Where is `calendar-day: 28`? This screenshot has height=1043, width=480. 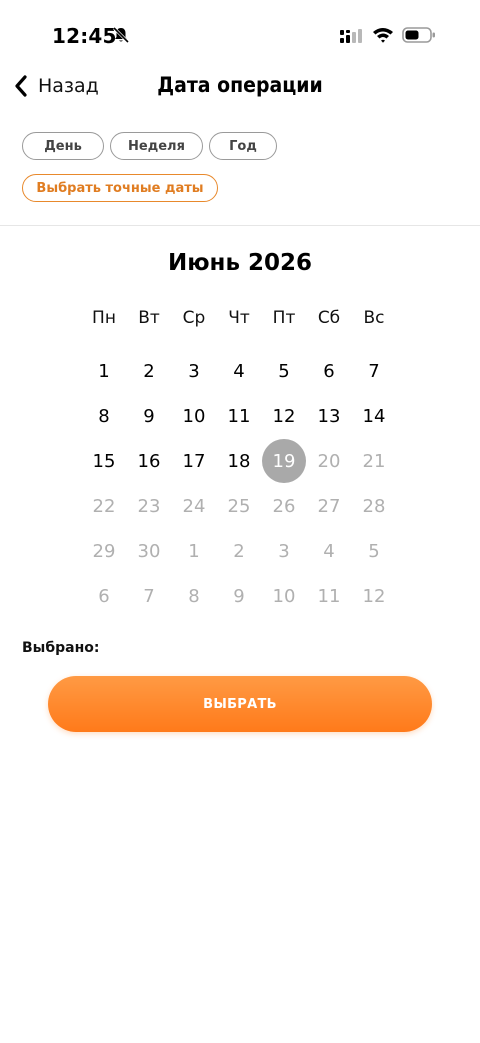
calendar-day: 28 is located at coordinates (374, 506).